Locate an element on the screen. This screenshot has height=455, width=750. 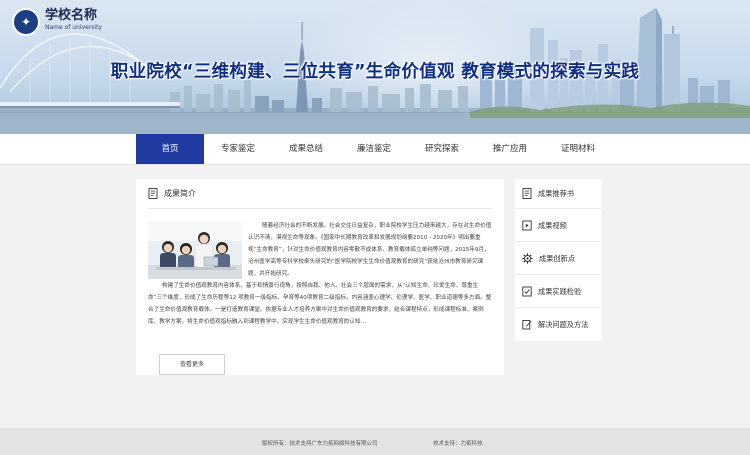
check-box-icon is located at coordinates (527, 291).